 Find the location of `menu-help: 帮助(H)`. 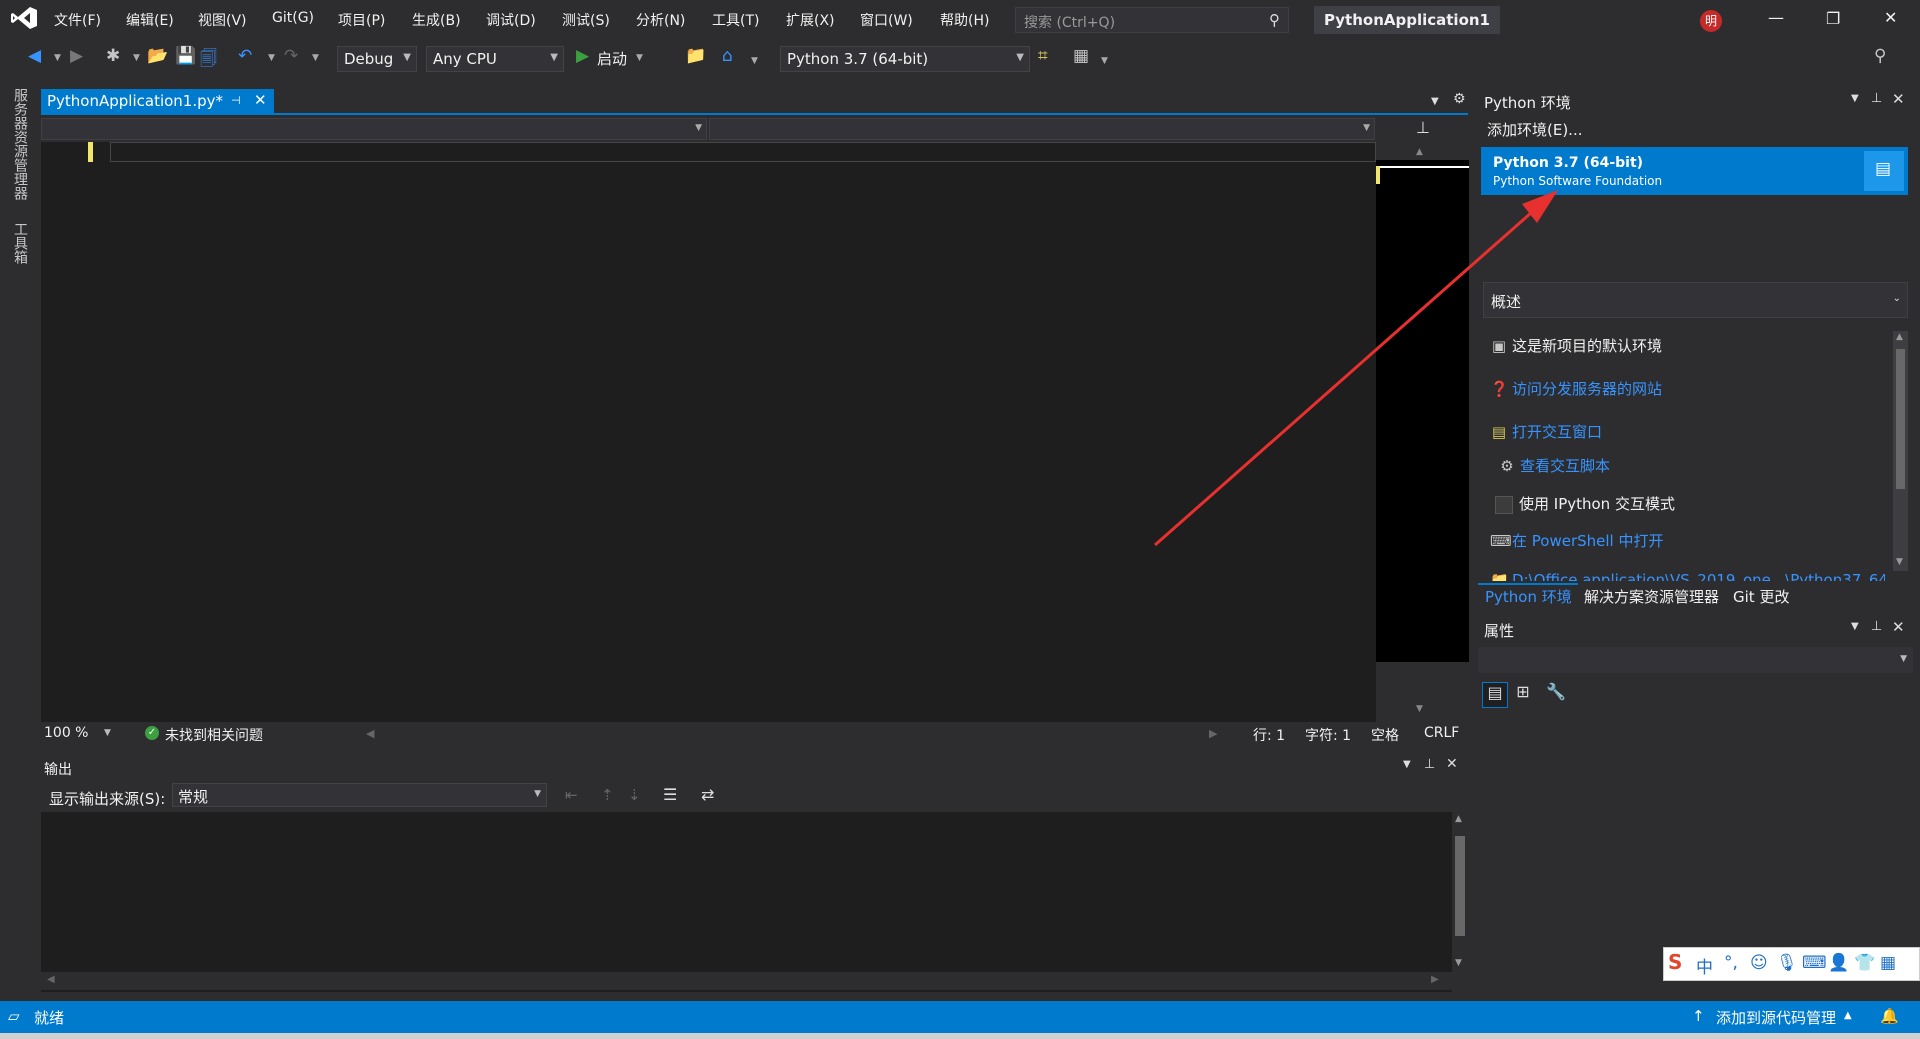

menu-help: 帮助(H) is located at coordinates (964, 20).